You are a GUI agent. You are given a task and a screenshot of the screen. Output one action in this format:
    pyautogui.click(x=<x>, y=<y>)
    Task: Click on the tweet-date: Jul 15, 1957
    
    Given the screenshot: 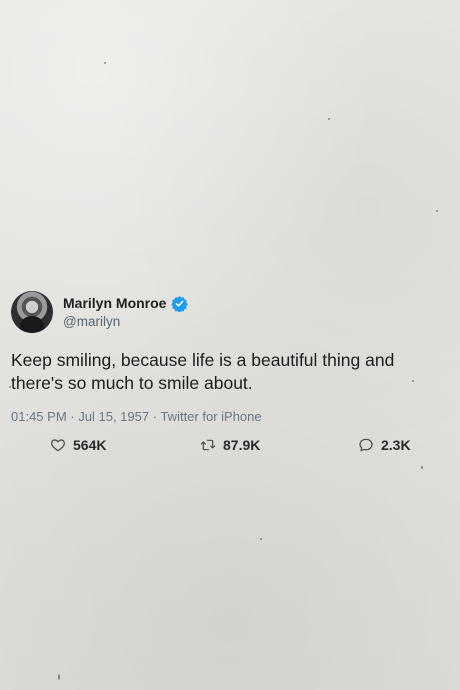 What is the action you would take?
    pyautogui.click(x=113, y=416)
    